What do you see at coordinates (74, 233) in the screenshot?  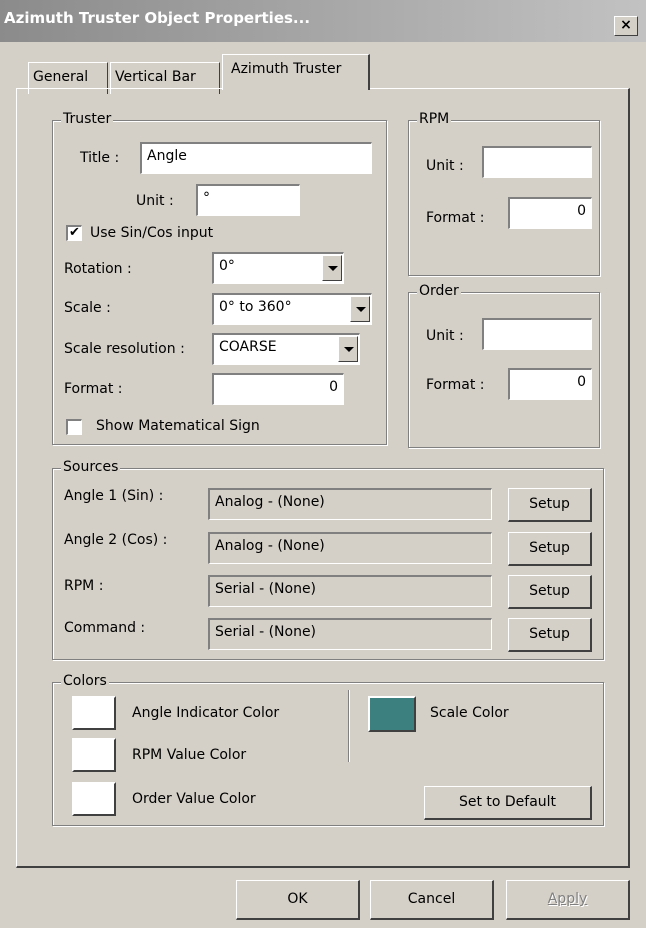 I see `use-sincos-checkbox: ✔` at bounding box center [74, 233].